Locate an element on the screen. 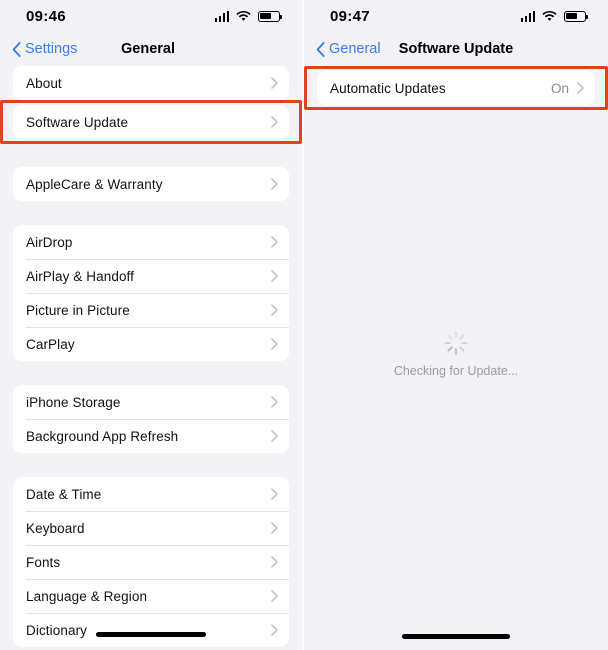  row-label: Background App Refresh is located at coordinates (102, 436).